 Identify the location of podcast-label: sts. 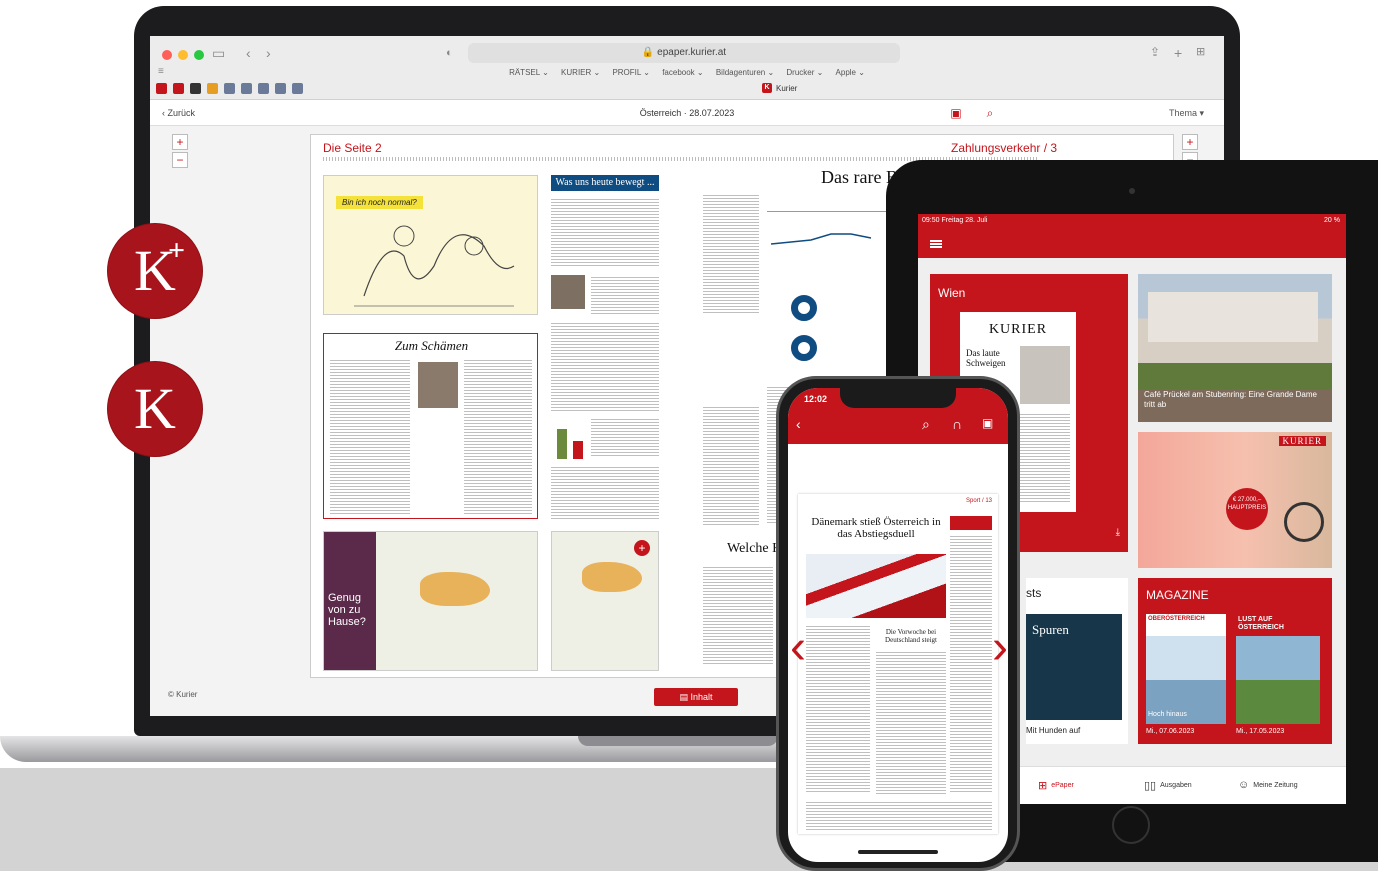
(1034, 593).